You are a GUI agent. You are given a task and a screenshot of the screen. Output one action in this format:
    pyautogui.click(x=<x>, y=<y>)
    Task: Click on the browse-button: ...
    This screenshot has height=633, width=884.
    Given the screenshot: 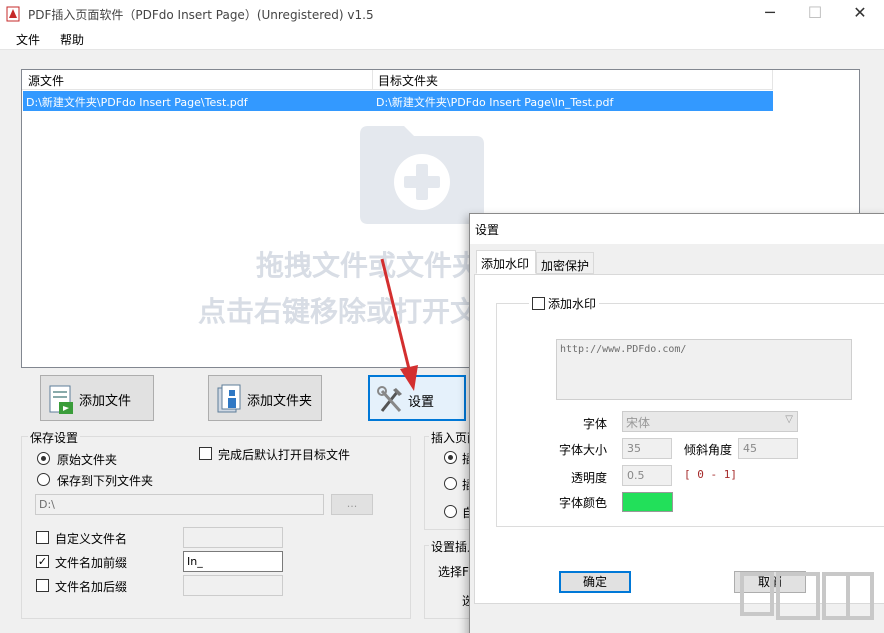 What is the action you would take?
    pyautogui.click(x=352, y=504)
    